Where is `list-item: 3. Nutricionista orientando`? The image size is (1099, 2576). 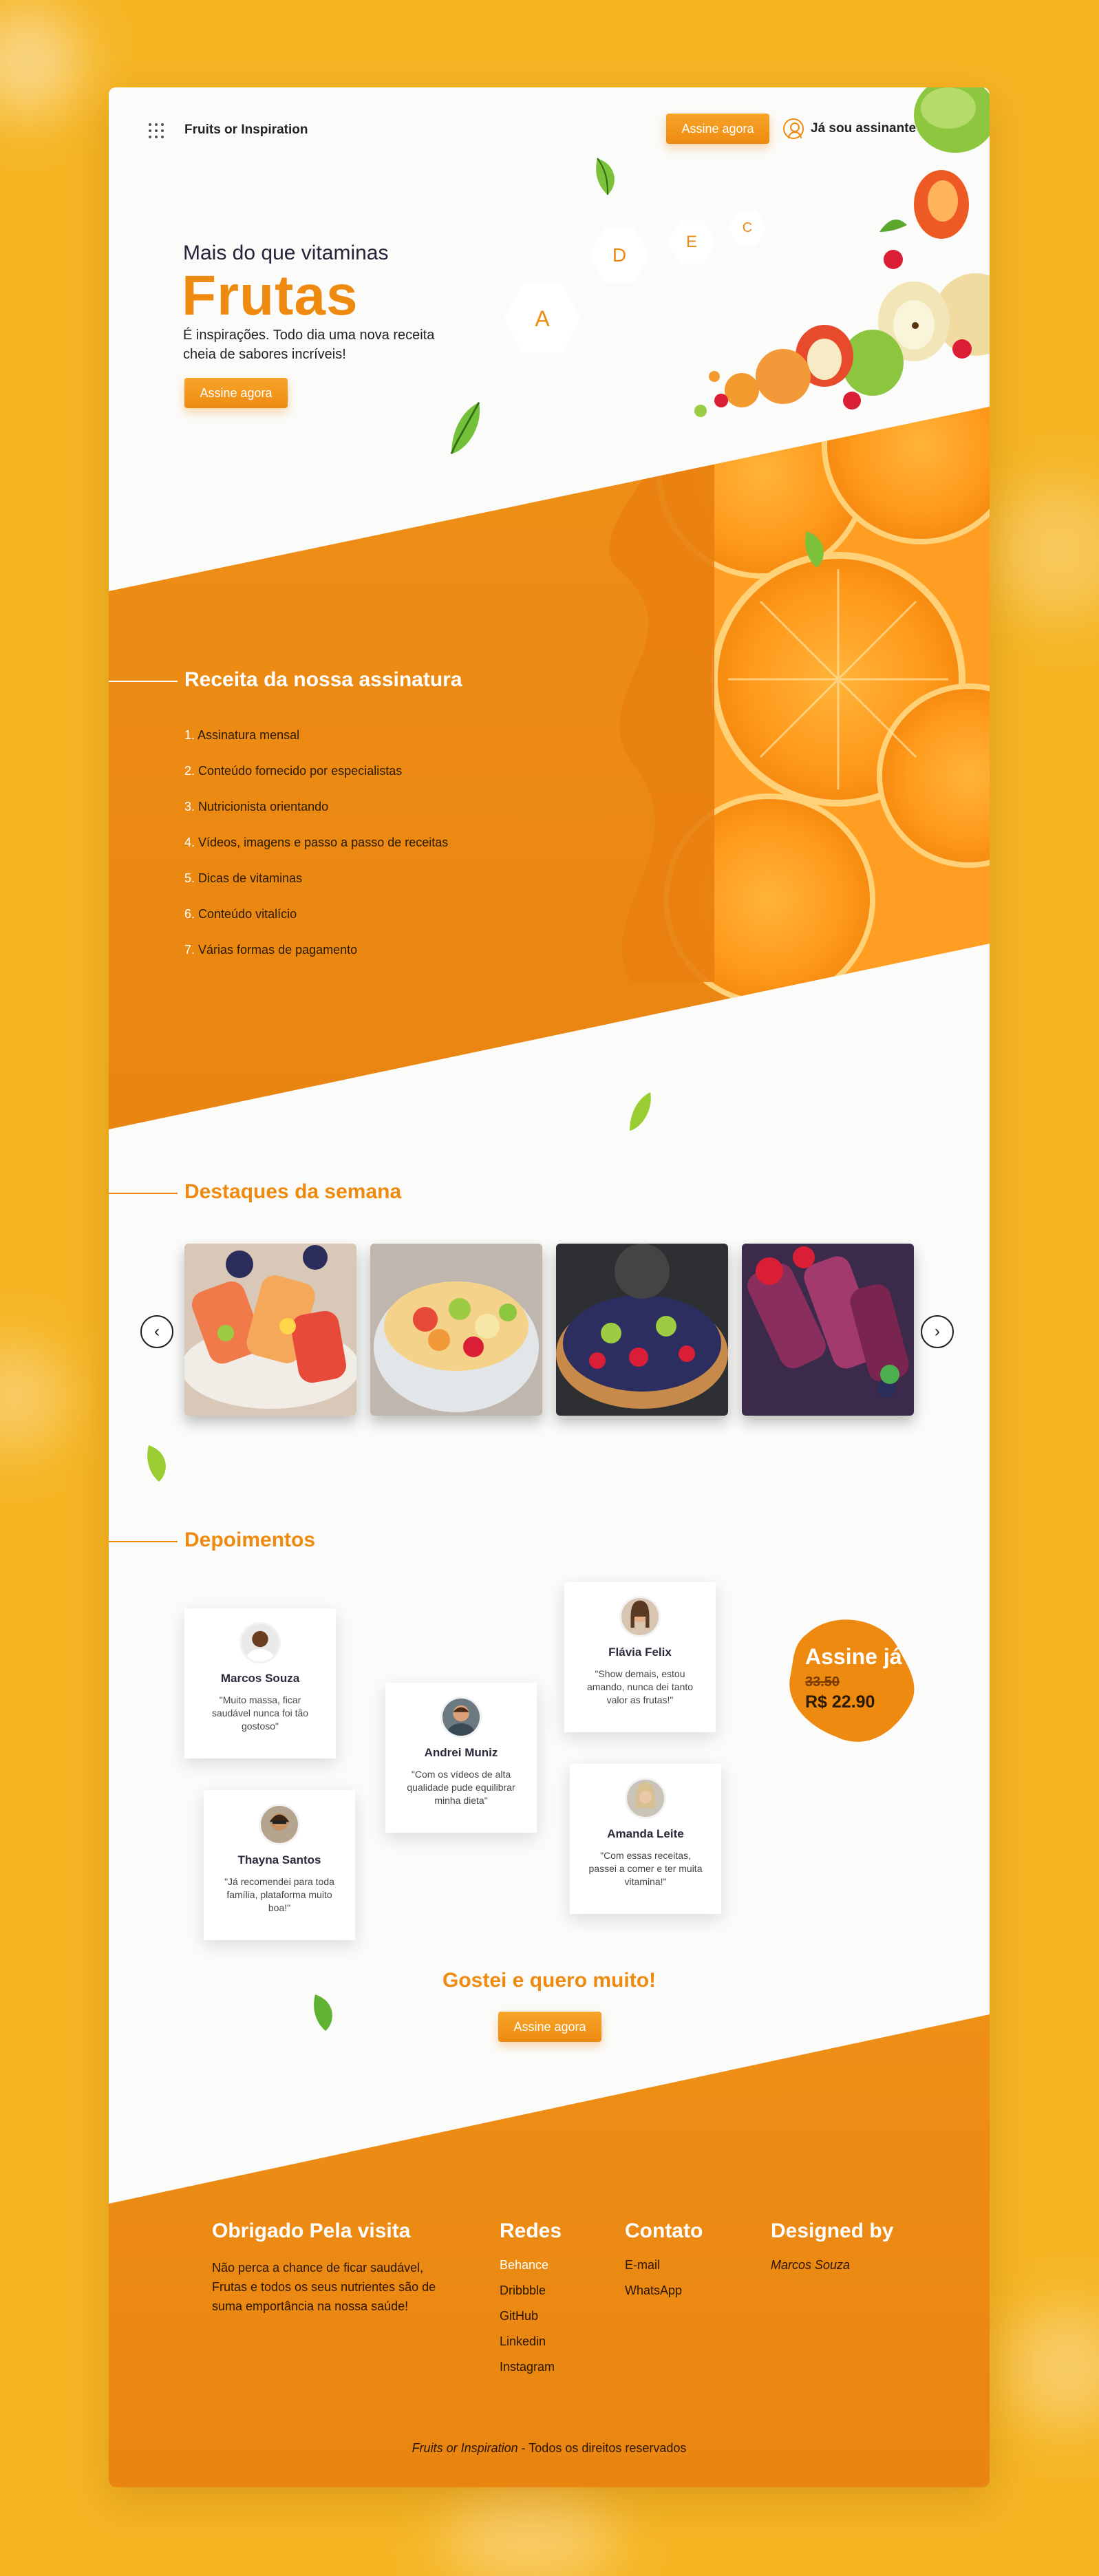 list-item: 3. Nutricionista orientando is located at coordinates (256, 806).